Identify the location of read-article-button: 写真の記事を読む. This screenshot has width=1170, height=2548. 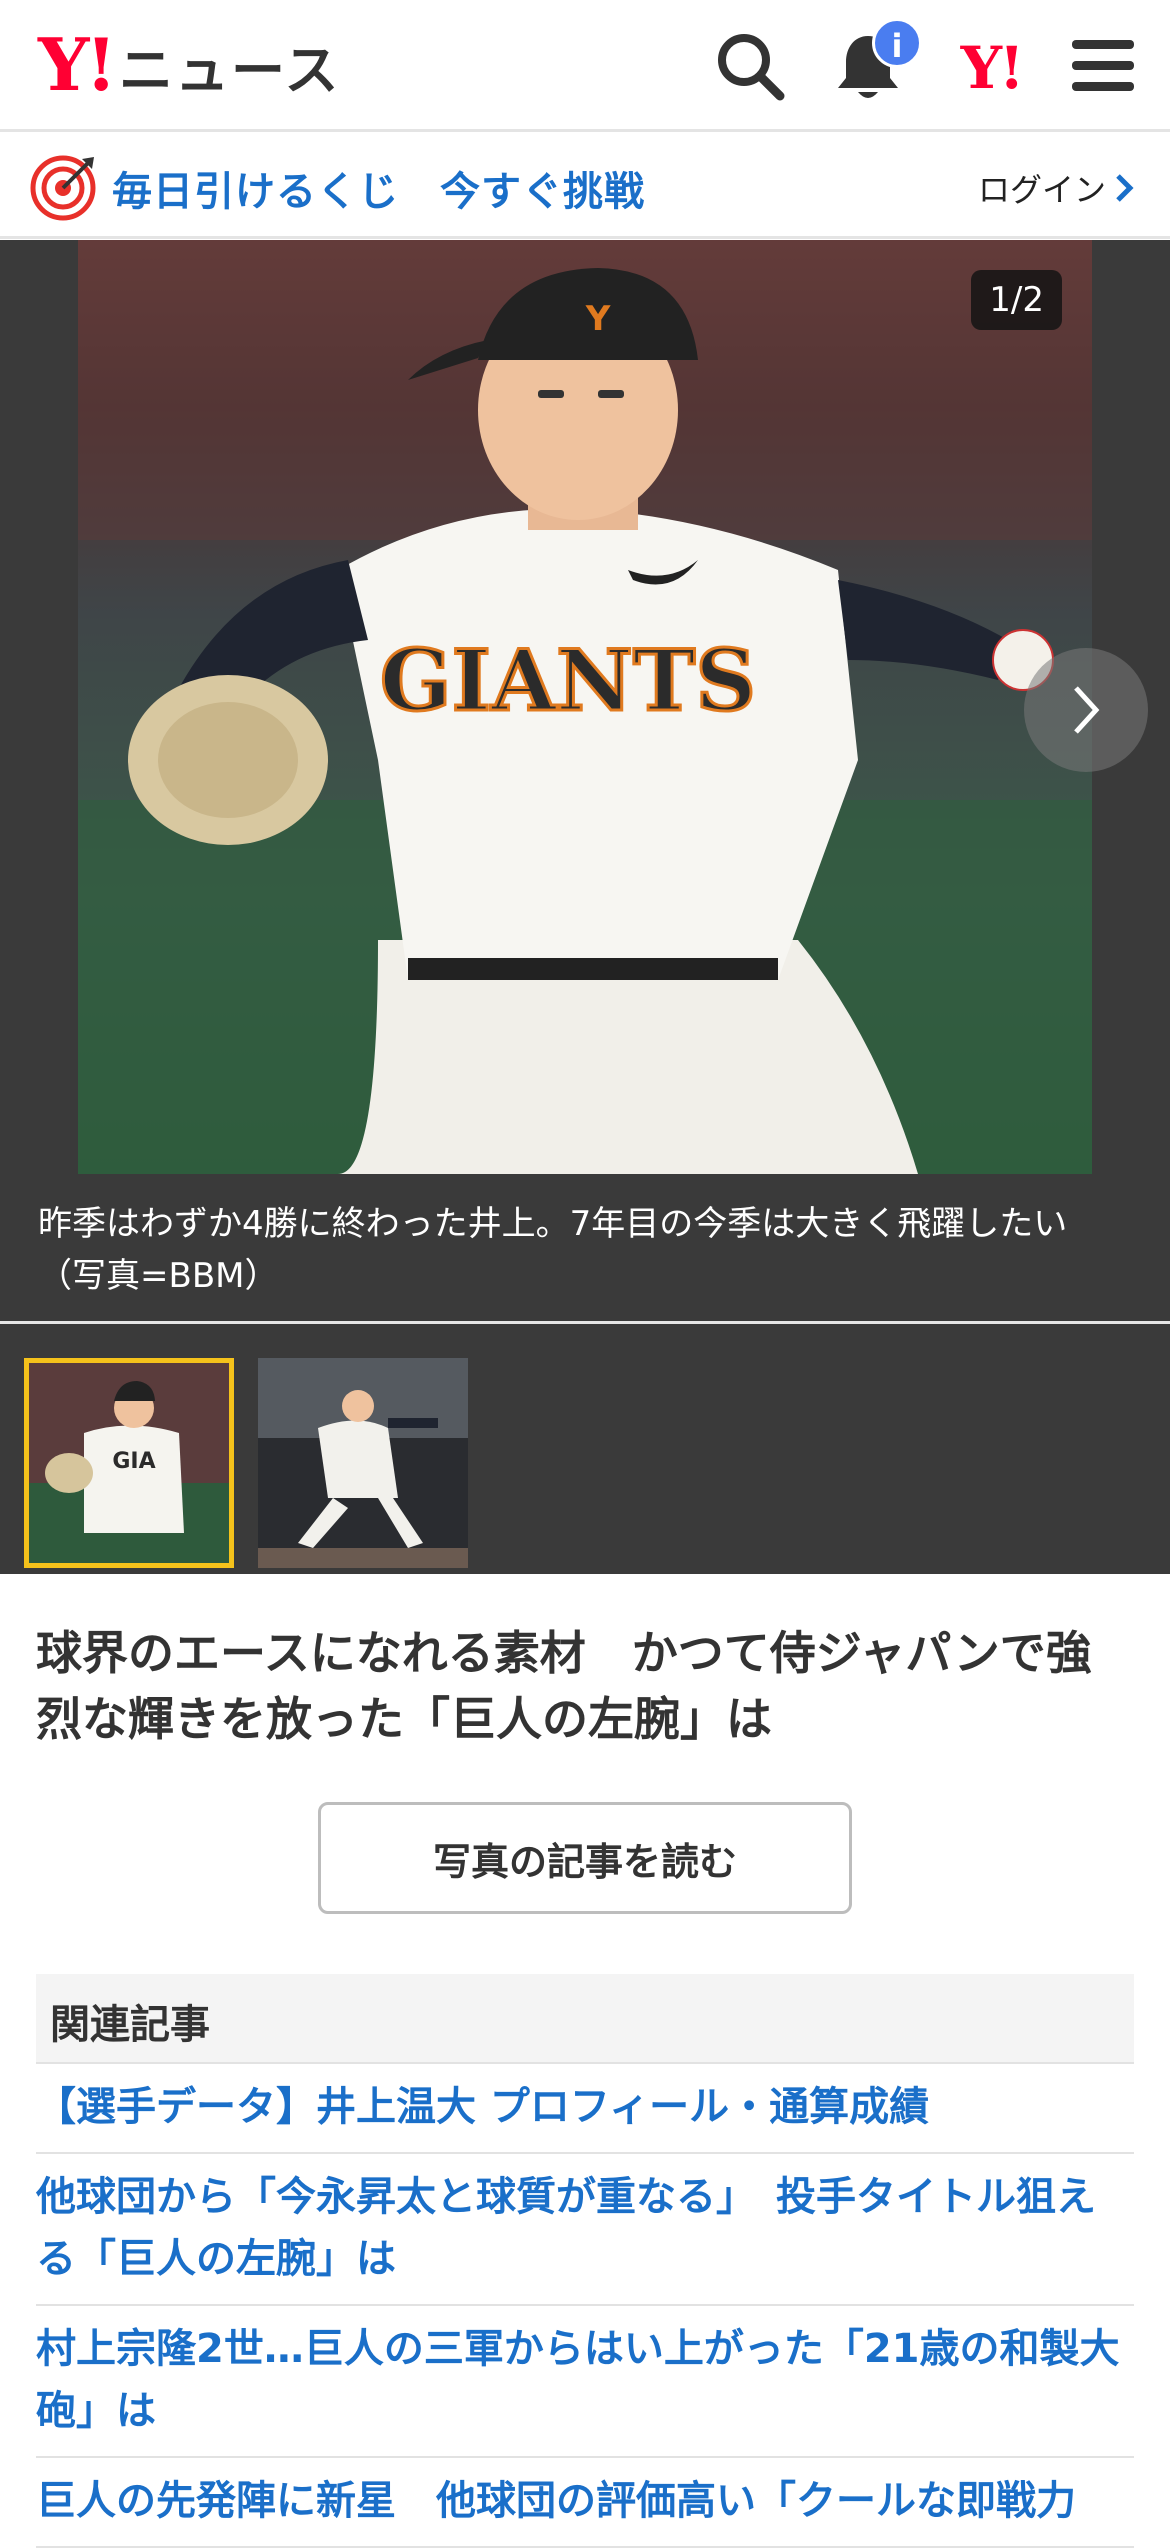
(585, 1858).